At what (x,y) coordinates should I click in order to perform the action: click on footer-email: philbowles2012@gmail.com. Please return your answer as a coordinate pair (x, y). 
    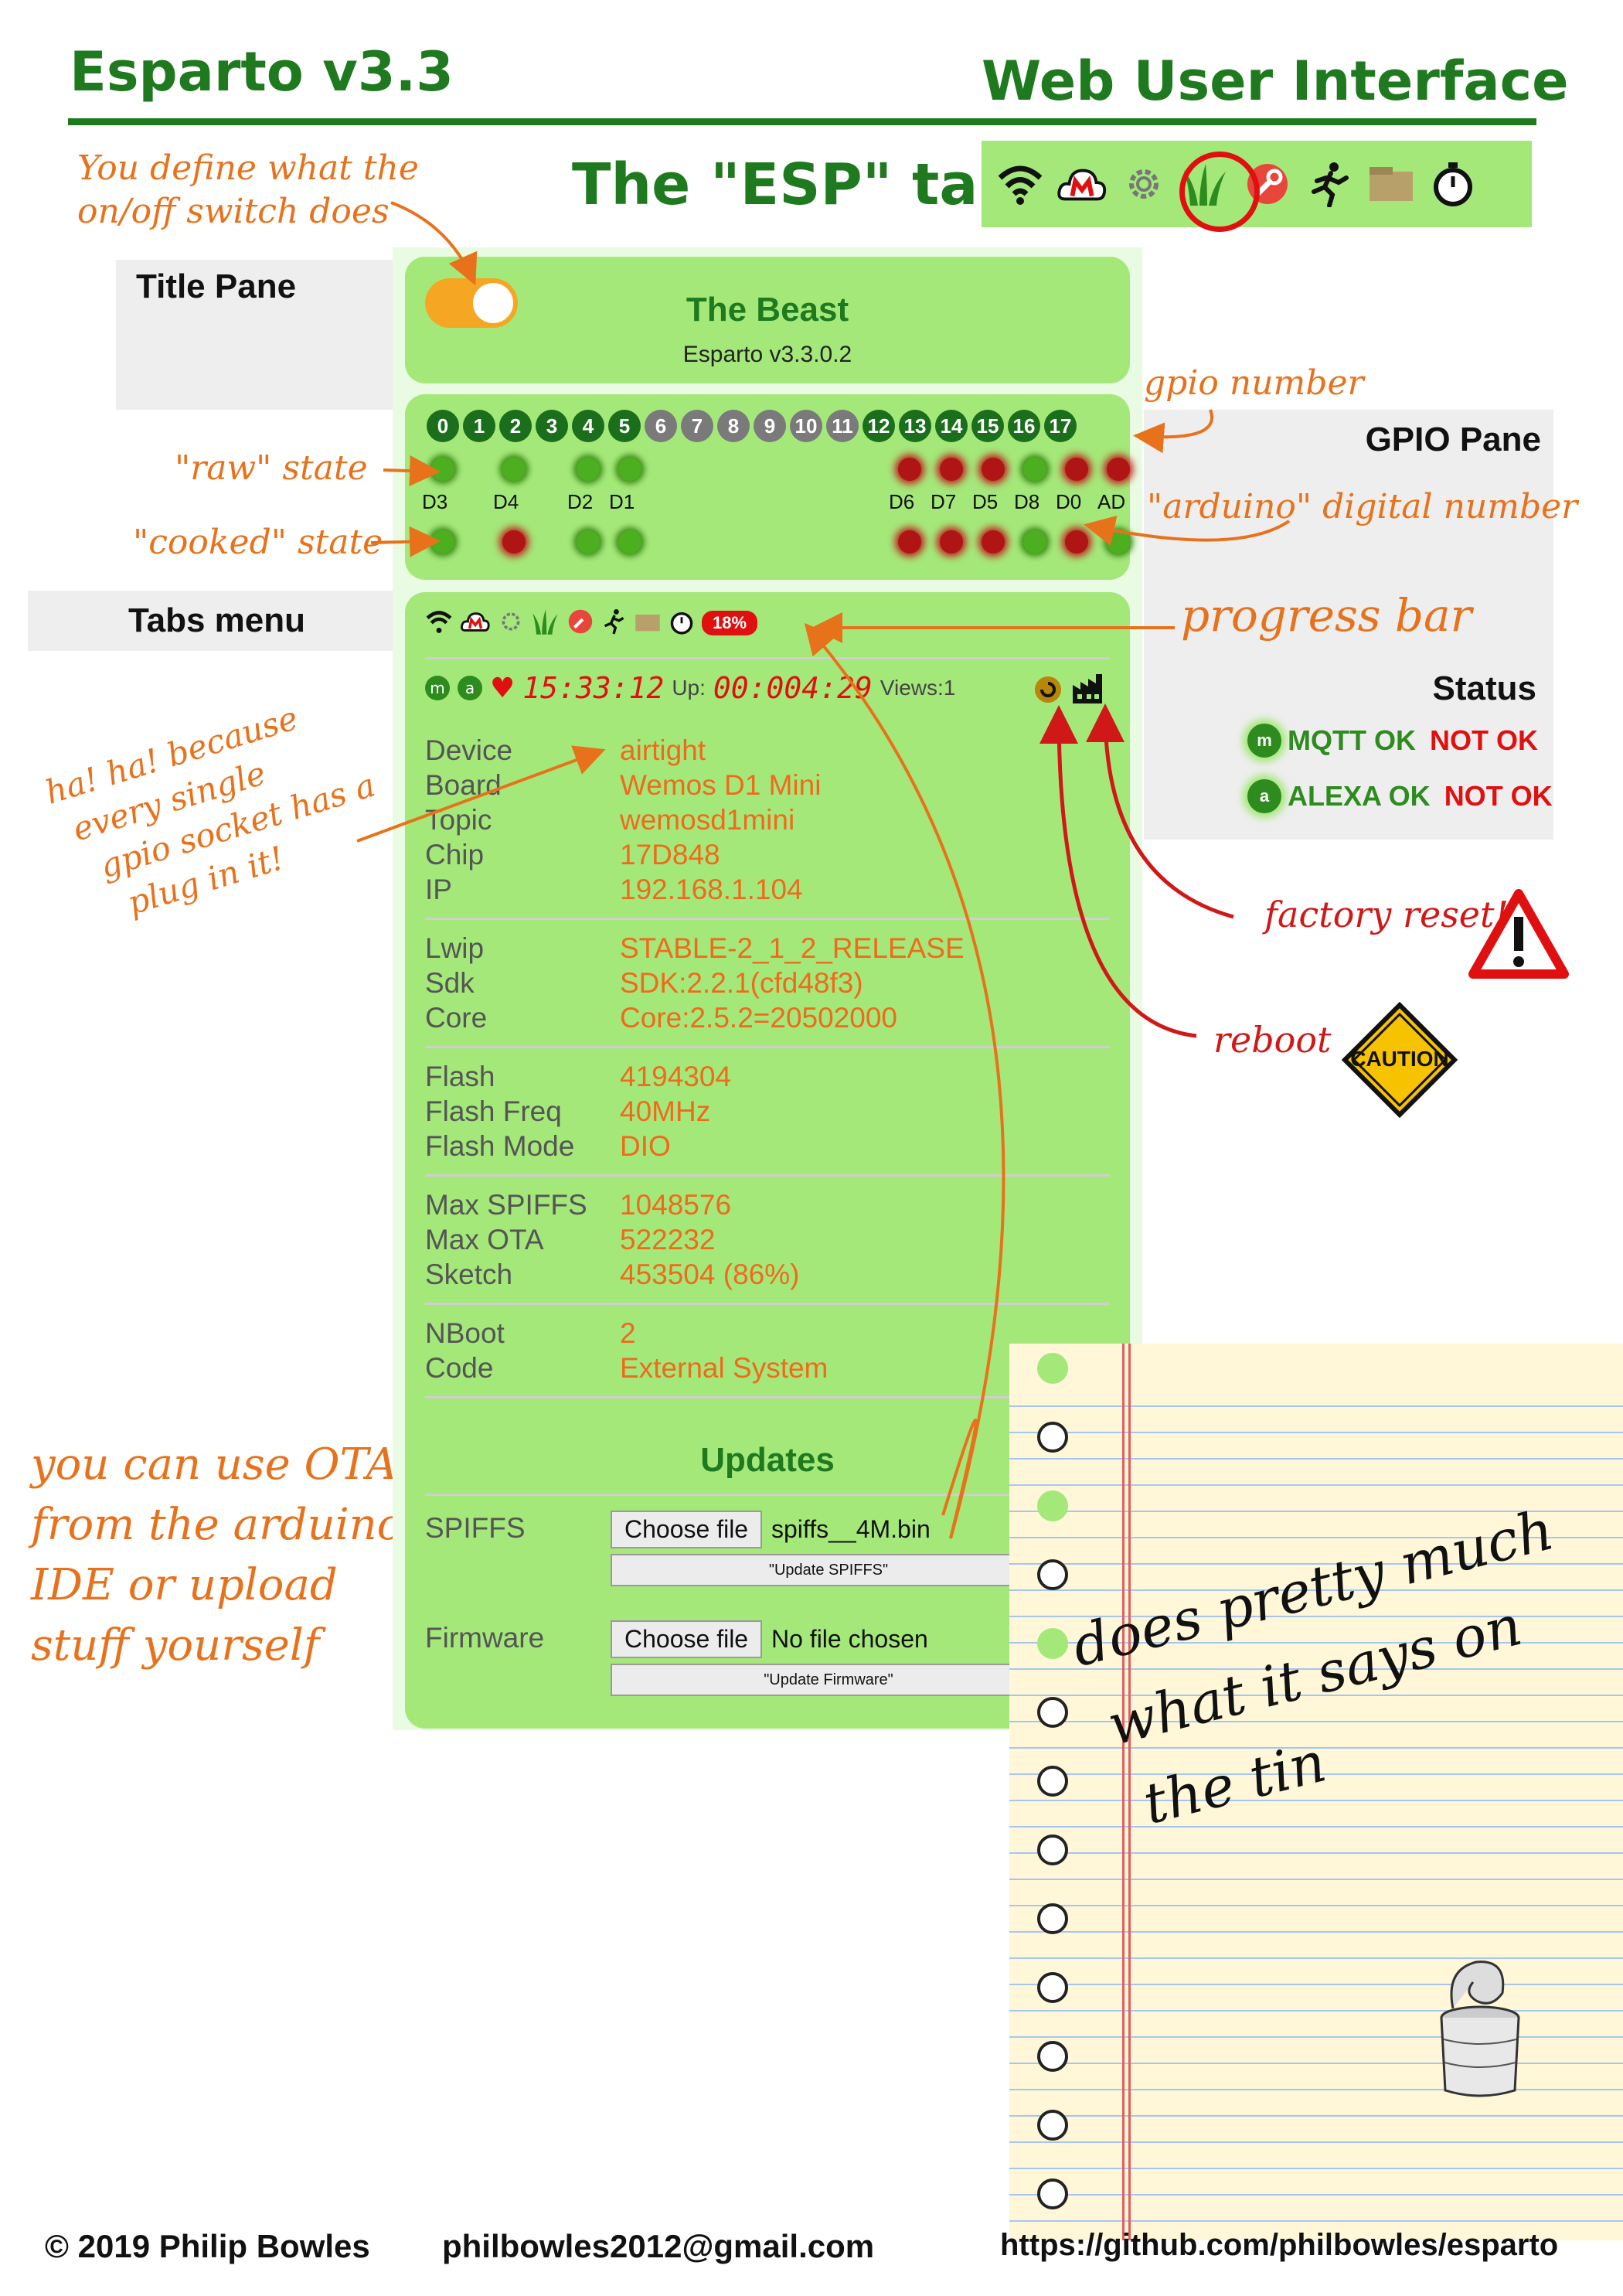
    Looking at the image, I should click on (658, 2246).